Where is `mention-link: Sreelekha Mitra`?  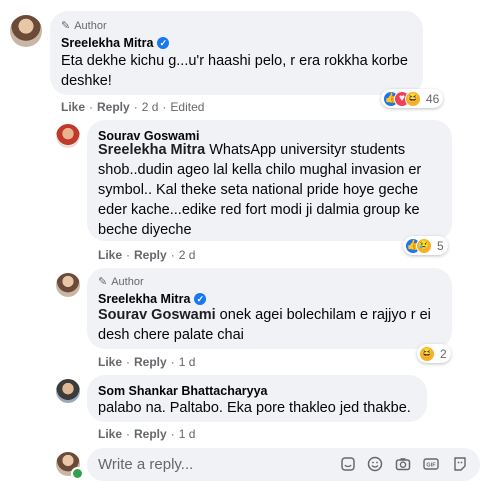
mention-link: Sreelekha Mitra is located at coordinates (151, 150).